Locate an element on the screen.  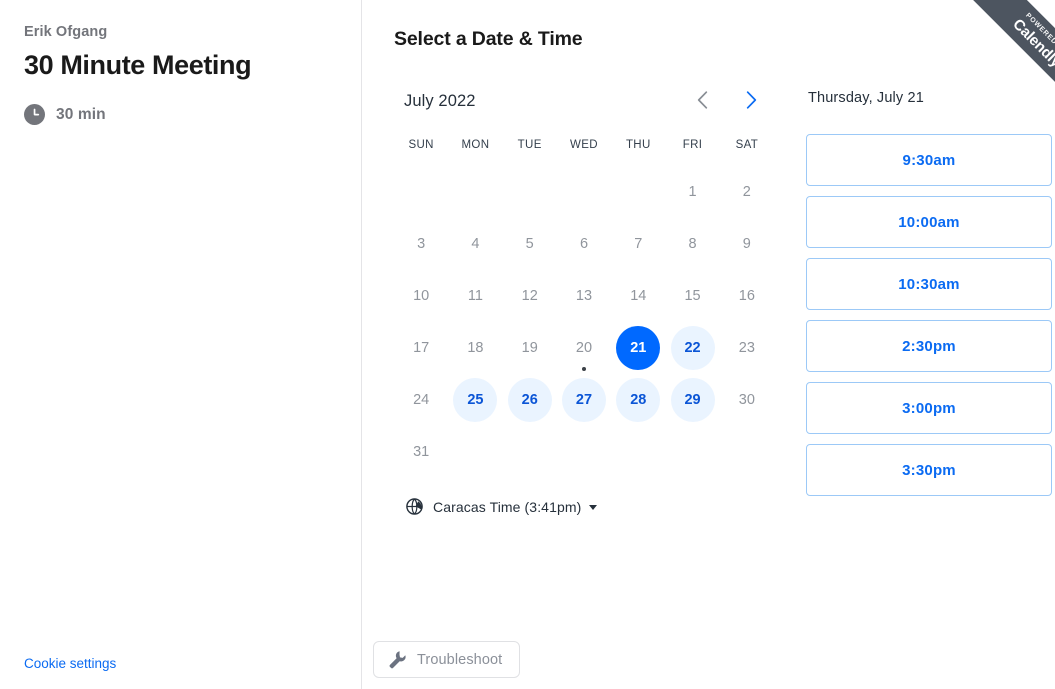
time-slot-button: 10:30am is located at coordinates (929, 284).